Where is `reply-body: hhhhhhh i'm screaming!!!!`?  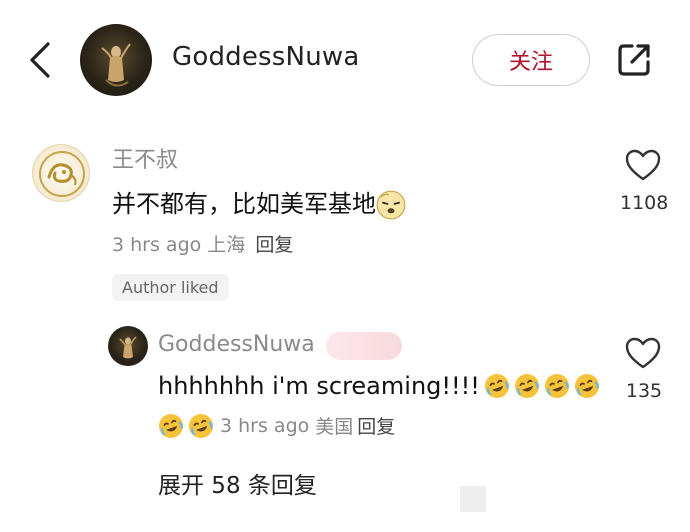 reply-body: hhhhhhh i'm screaming!!!! is located at coordinates (319, 386).